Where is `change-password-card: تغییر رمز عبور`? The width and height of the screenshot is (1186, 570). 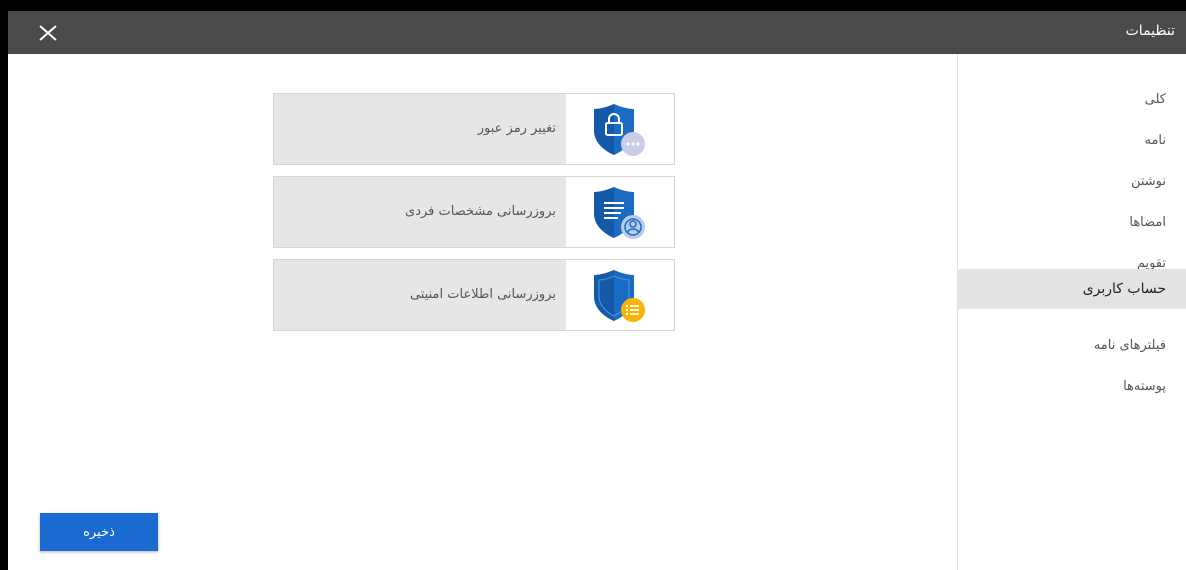 change-password-card: تغییر رمز عبور is located at coordinates (474, 129).